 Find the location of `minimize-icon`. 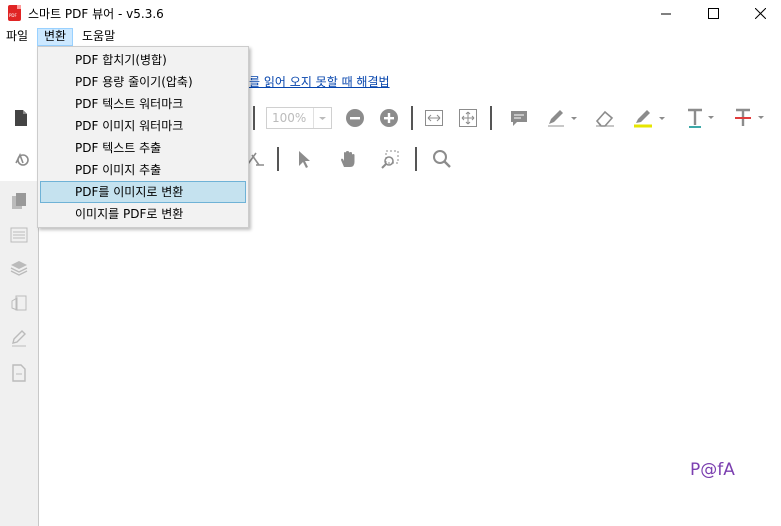

minimize-icon is located at coordinates (665, 14).